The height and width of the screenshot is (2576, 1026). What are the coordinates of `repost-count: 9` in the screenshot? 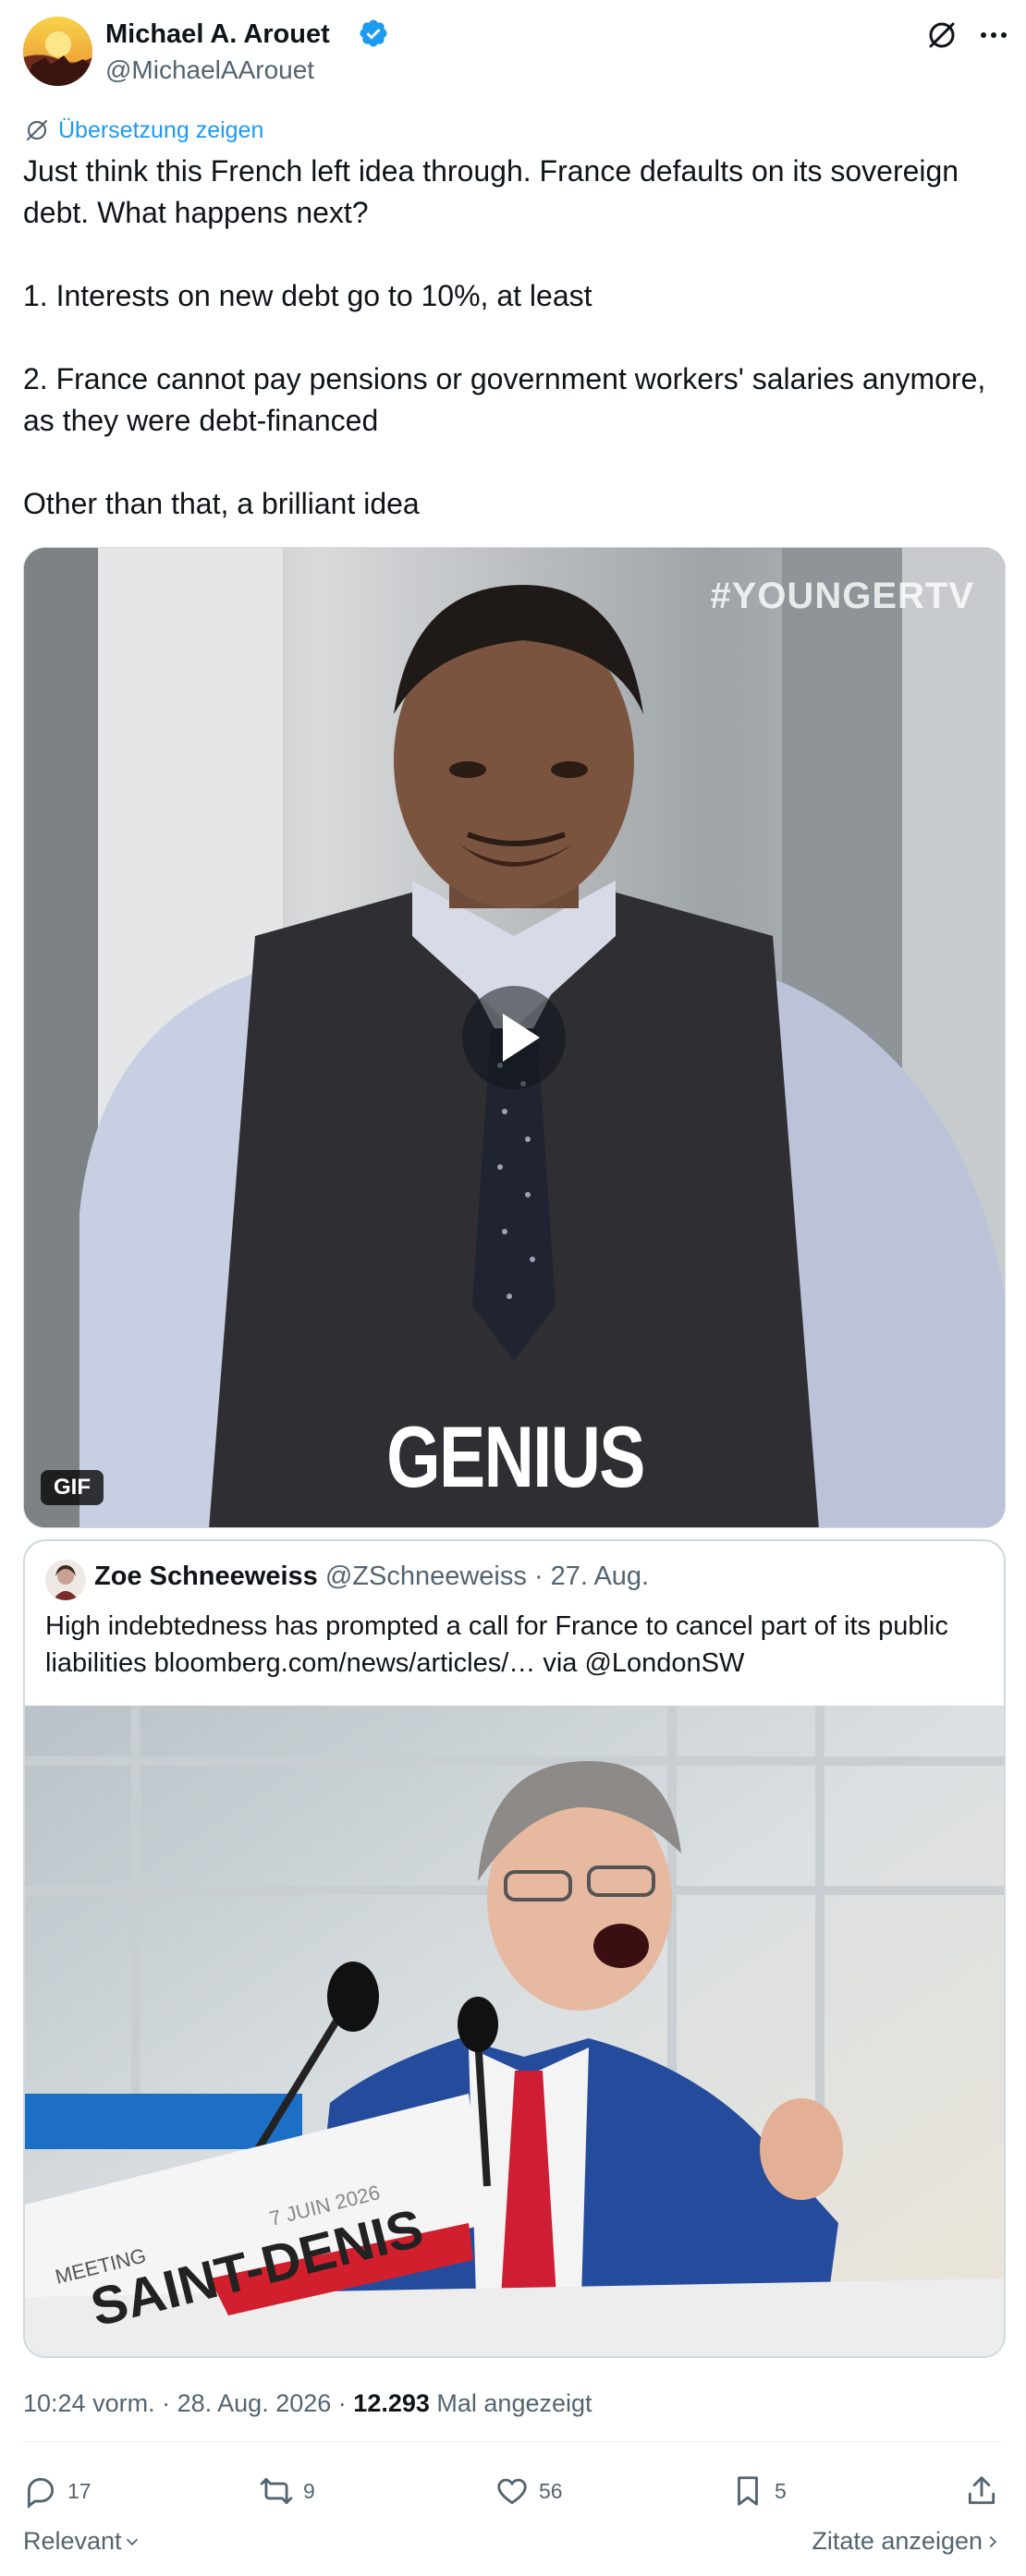 It's located at (309, 2490).